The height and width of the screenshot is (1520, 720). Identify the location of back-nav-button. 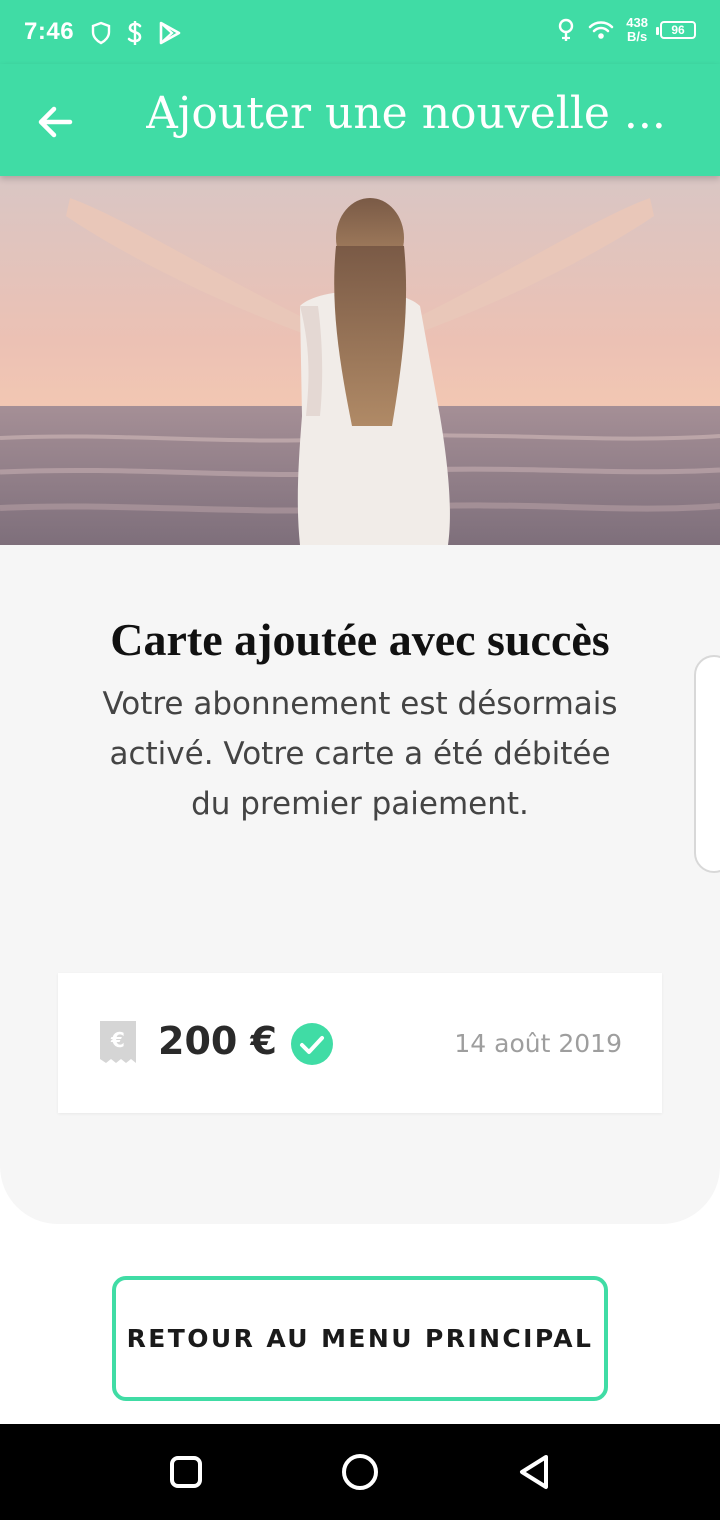
(534, 1472).